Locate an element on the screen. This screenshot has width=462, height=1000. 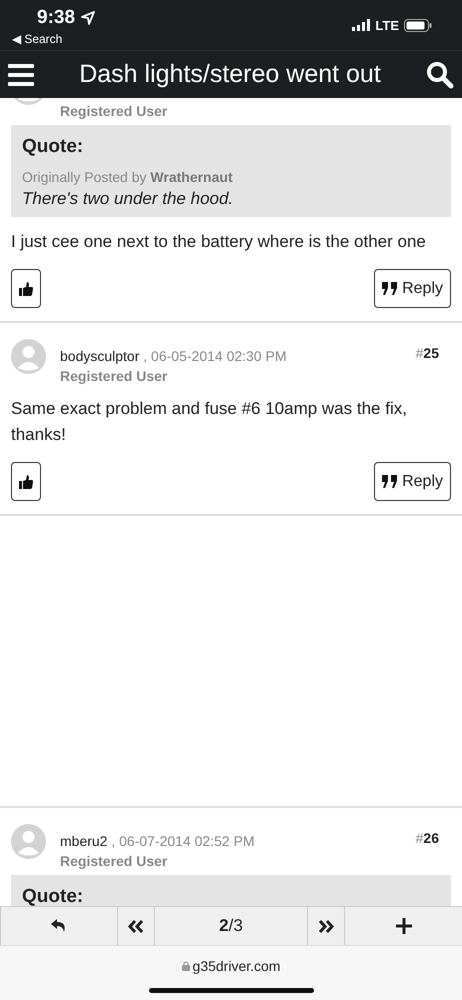
battery-icon is located at coordinates (418, 25).